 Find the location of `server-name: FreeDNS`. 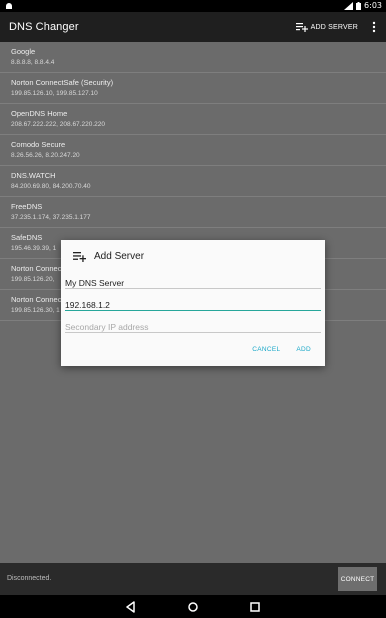

server-name: FreeDNS is located at coordinates (27, 206).